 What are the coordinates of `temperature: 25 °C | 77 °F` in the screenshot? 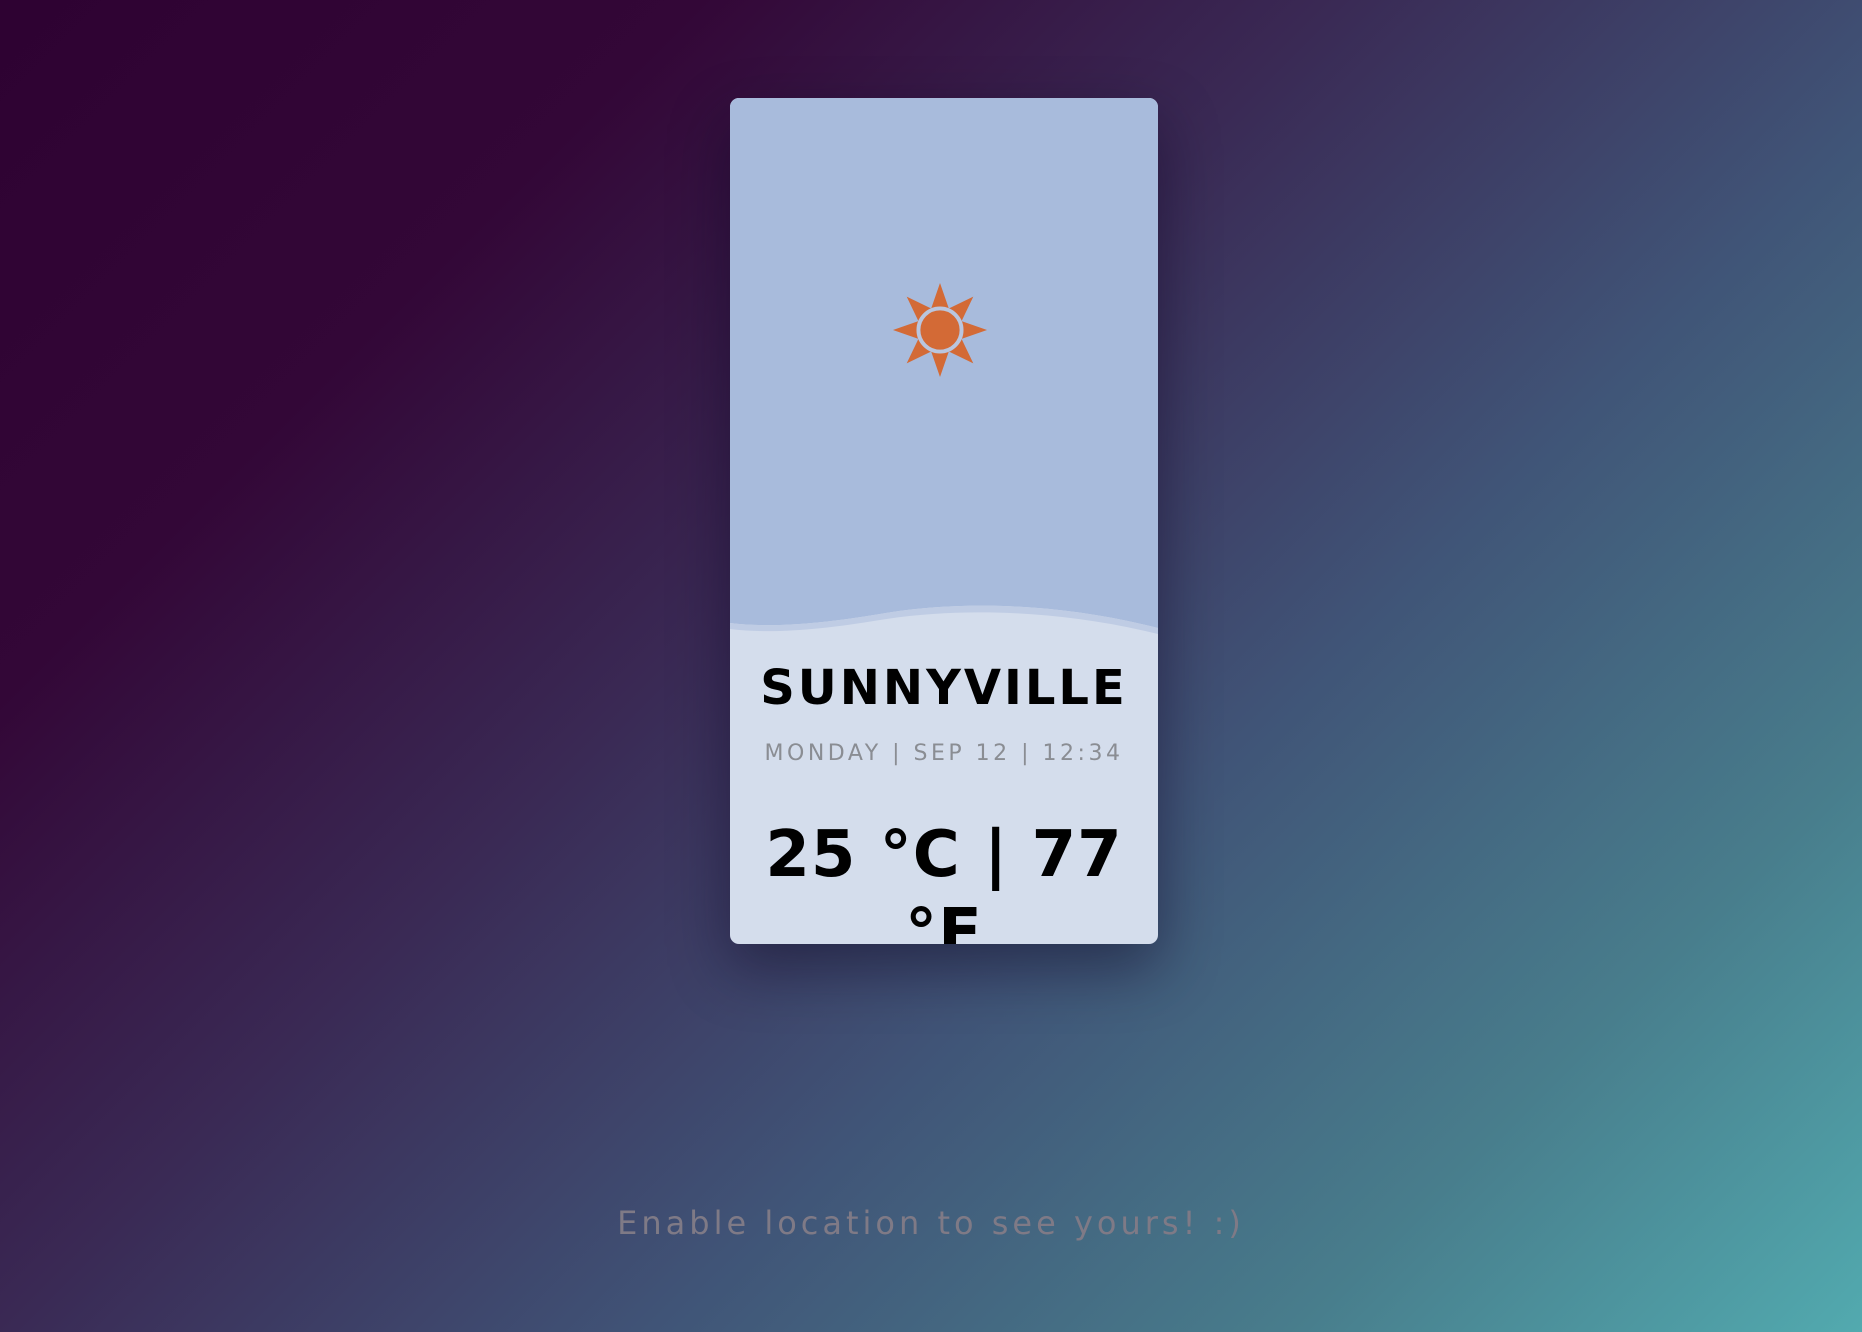 It's located at (944, 881).